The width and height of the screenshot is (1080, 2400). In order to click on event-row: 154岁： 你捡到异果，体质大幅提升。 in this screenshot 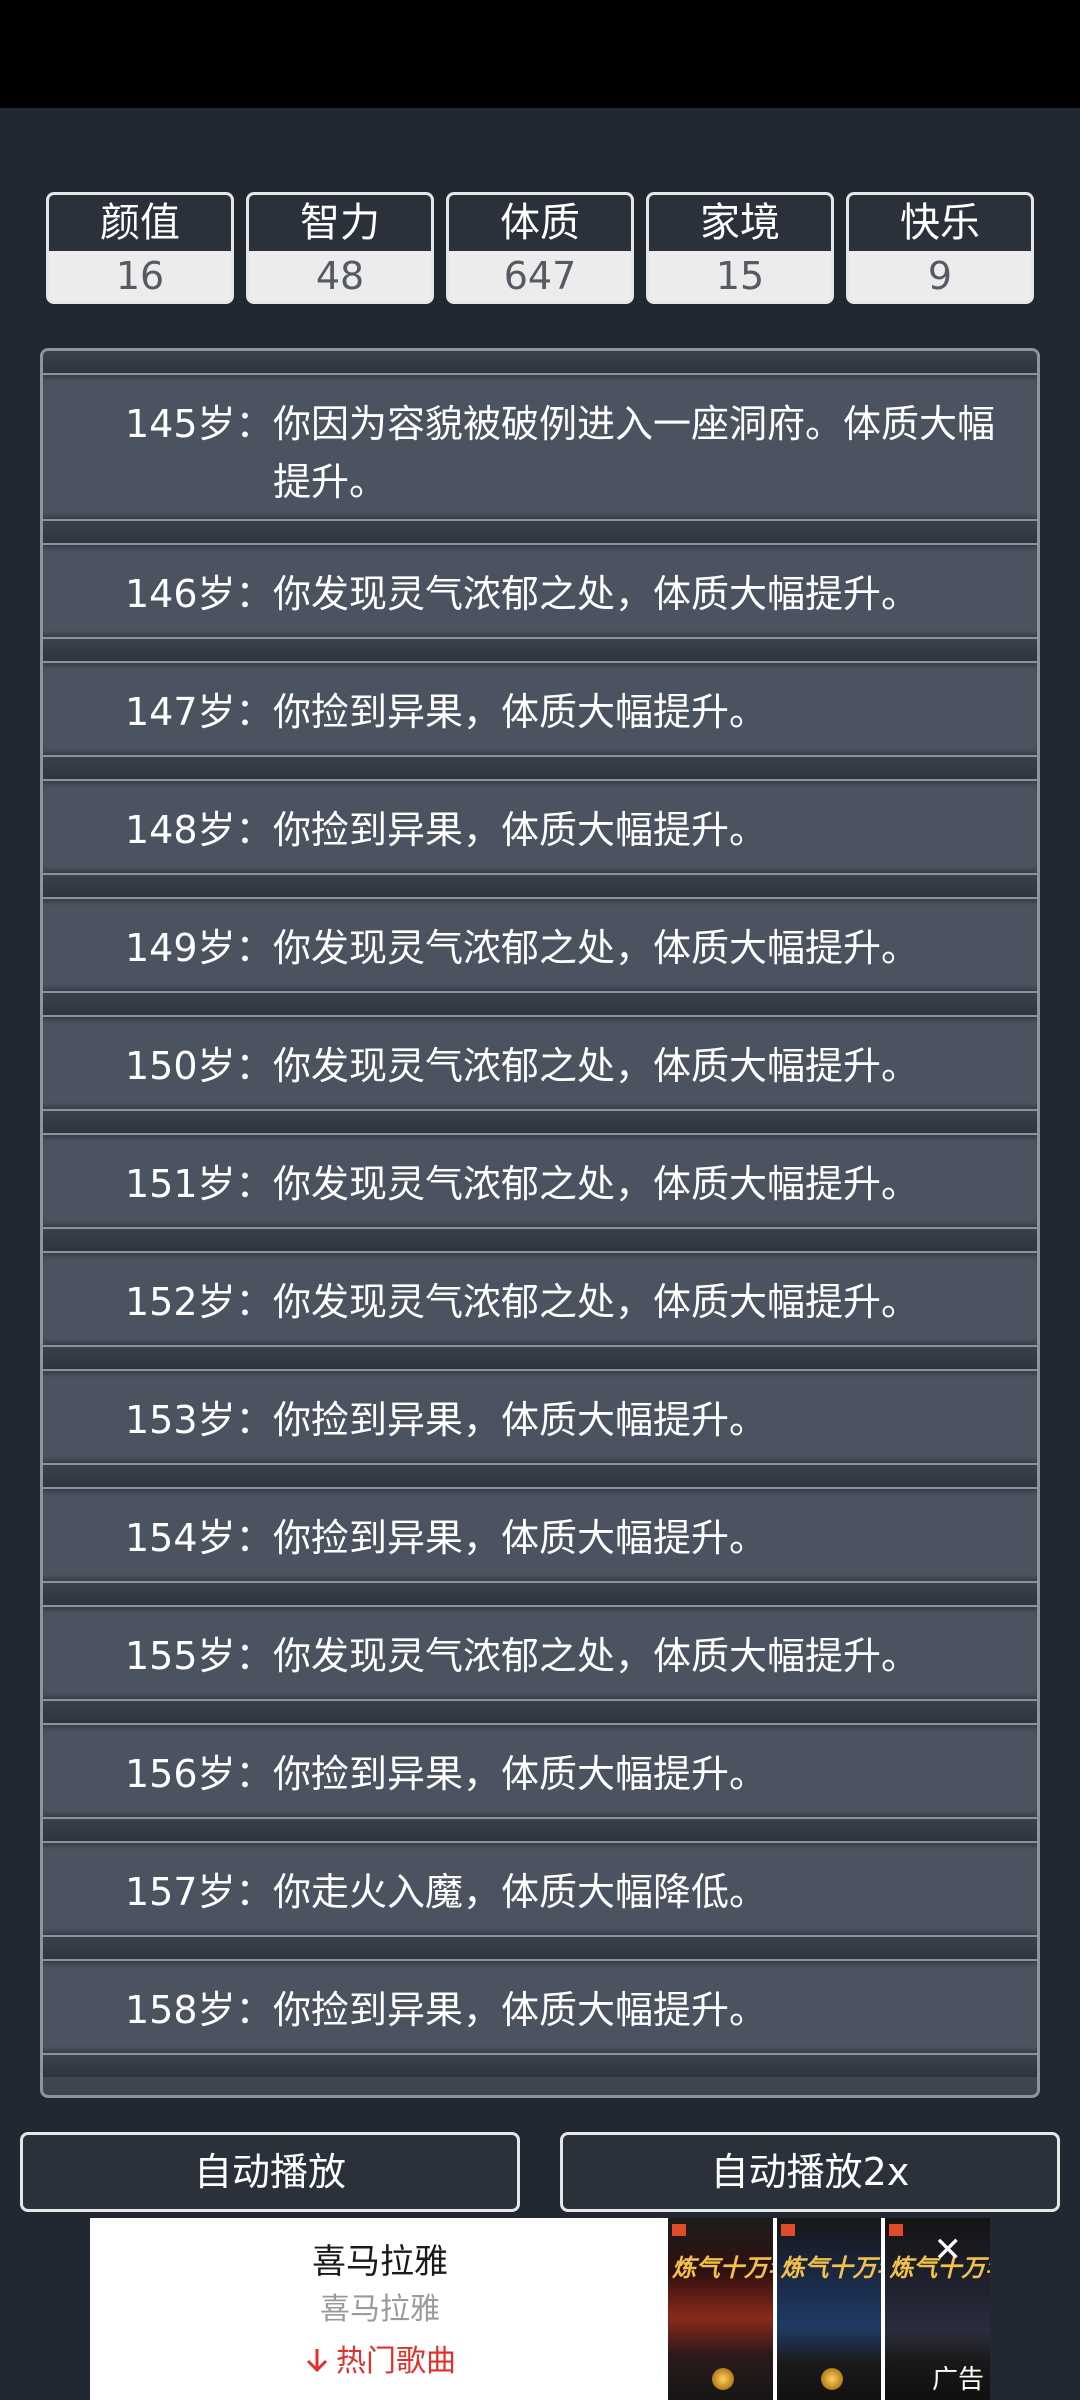, I will do `click(540, 1535)`.